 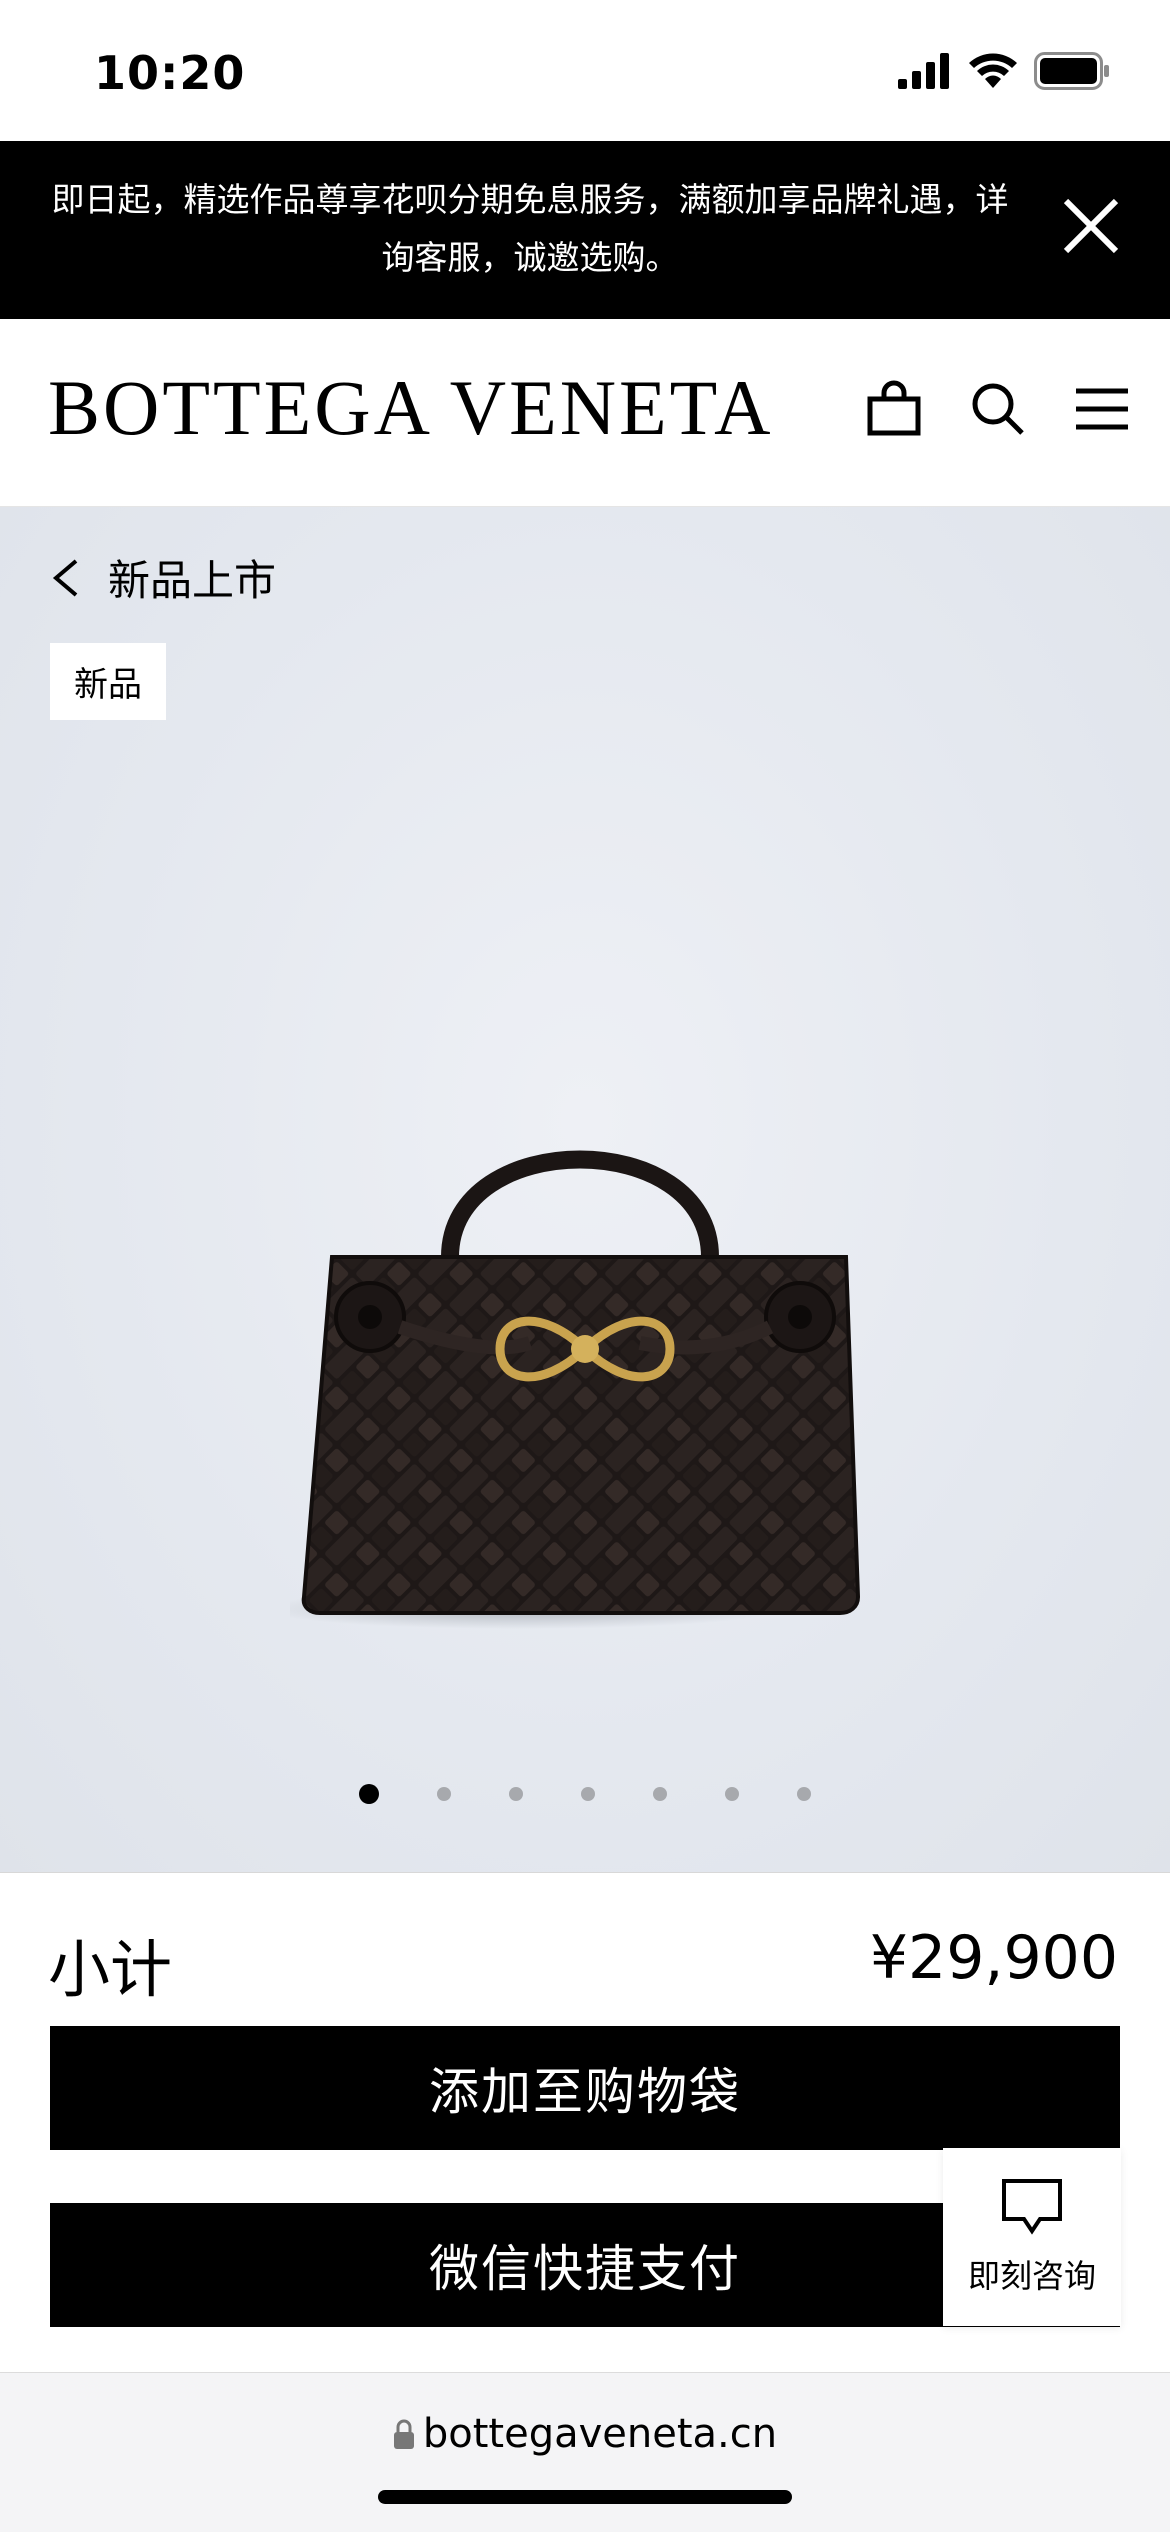 I want to click on menu-icon, so click(x=1102, y=409).